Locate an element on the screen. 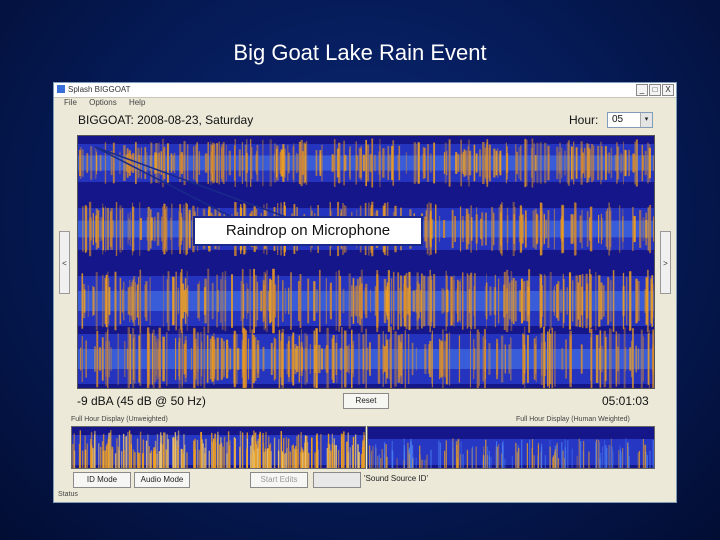 The image size is (720, 540). menu-options: Options is located at coordinates (103, 102).